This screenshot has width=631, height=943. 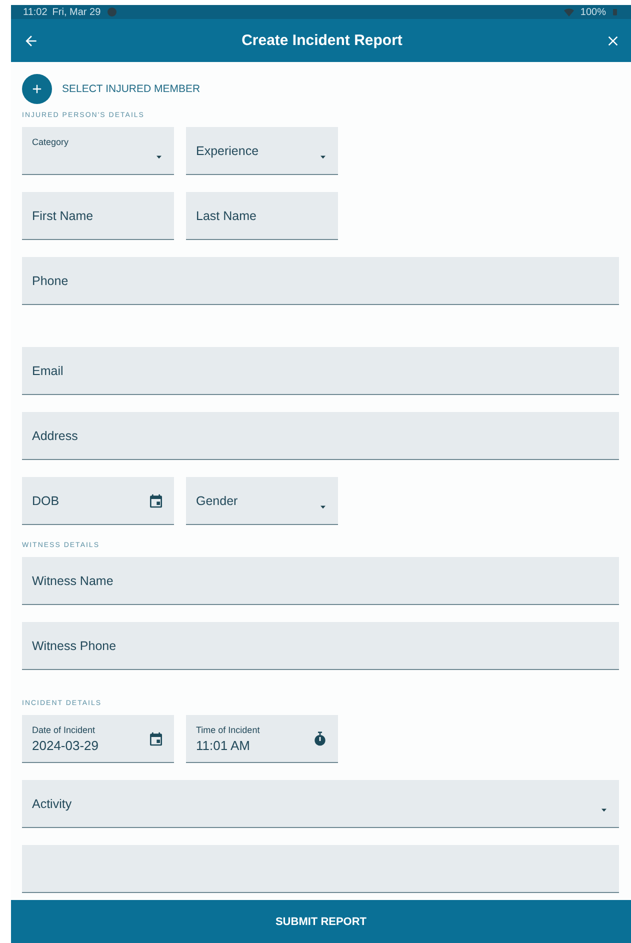 What do you see at coordinates (321, 921) in the screenshot?
I see `submit-report-button: SUBMIT REPORT` at bounding box center [321, 921].